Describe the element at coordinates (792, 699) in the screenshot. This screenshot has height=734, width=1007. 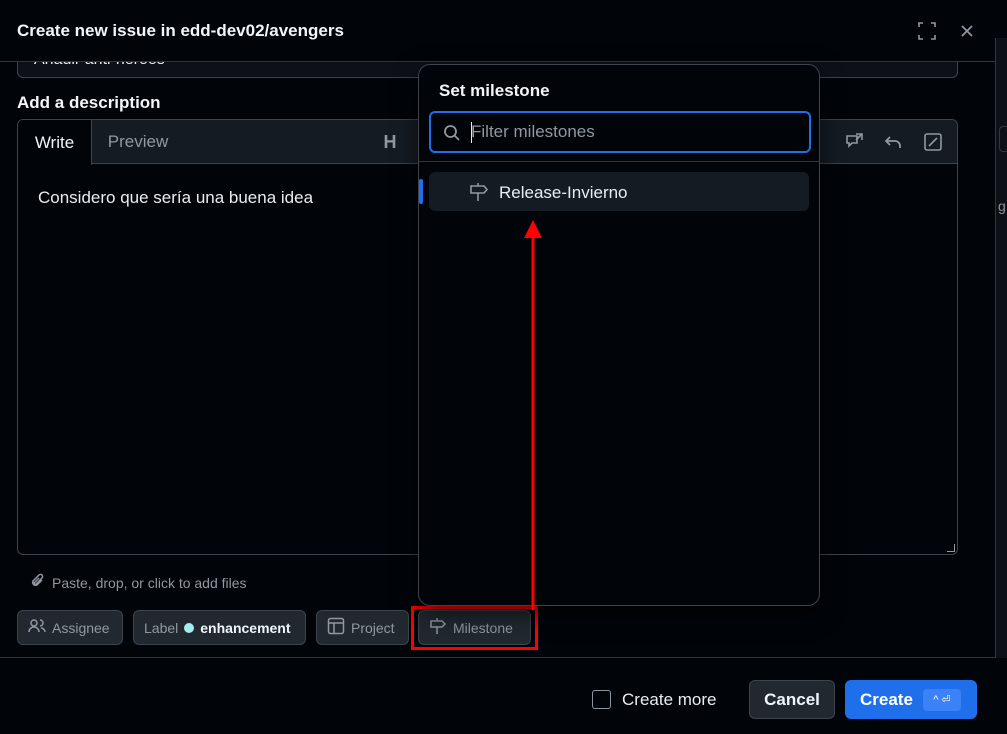
I see `cancel-button: Cancel` at that location.